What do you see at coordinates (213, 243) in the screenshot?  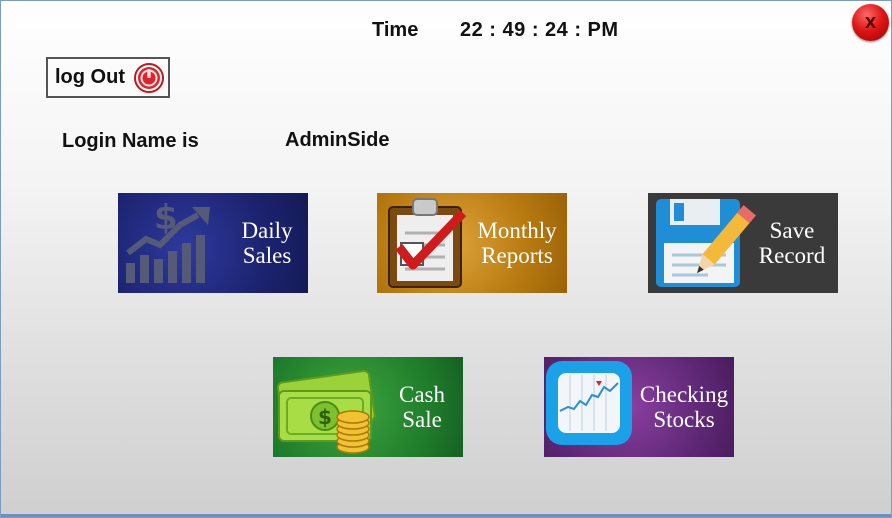 I see `daily-sales-button: $ Daily Sales` at bounding box center [213, 243].